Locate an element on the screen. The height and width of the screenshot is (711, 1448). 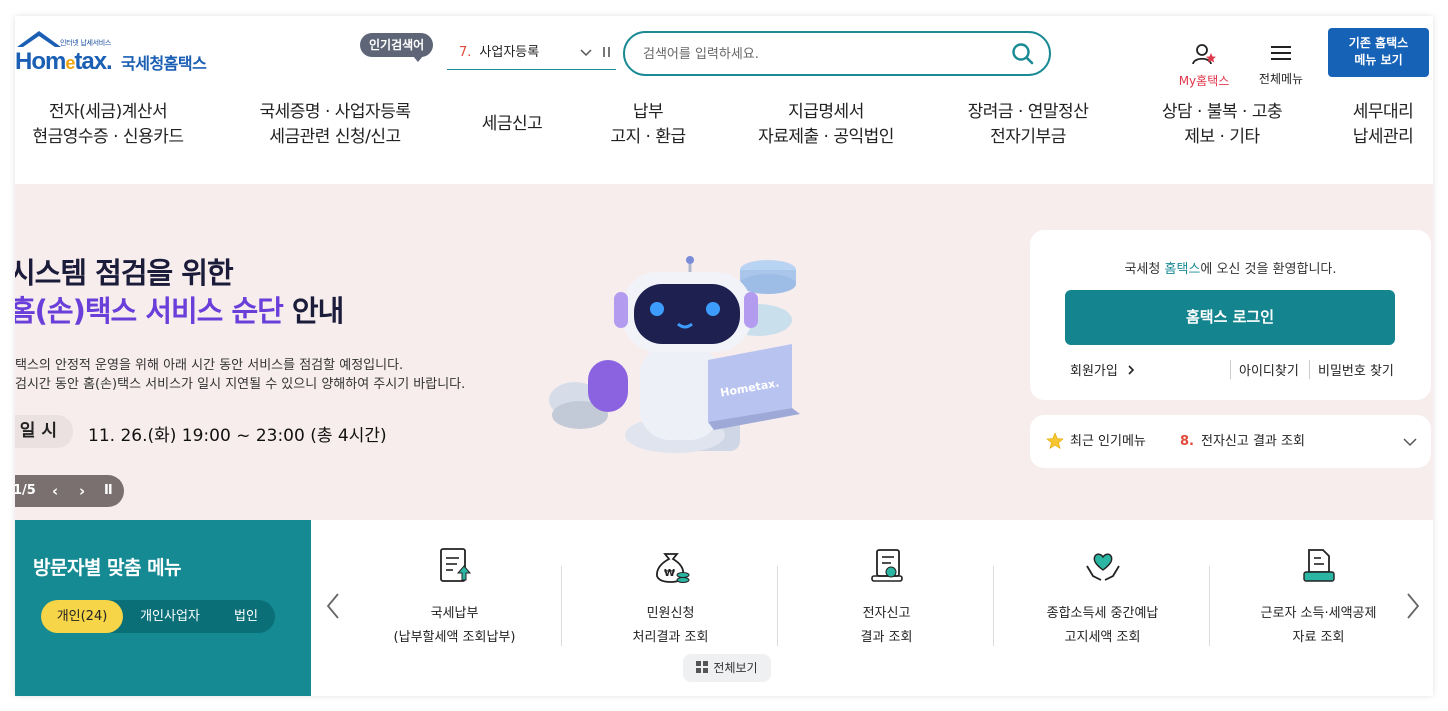
chevron-left-icon is located at coordinates (333, 609).